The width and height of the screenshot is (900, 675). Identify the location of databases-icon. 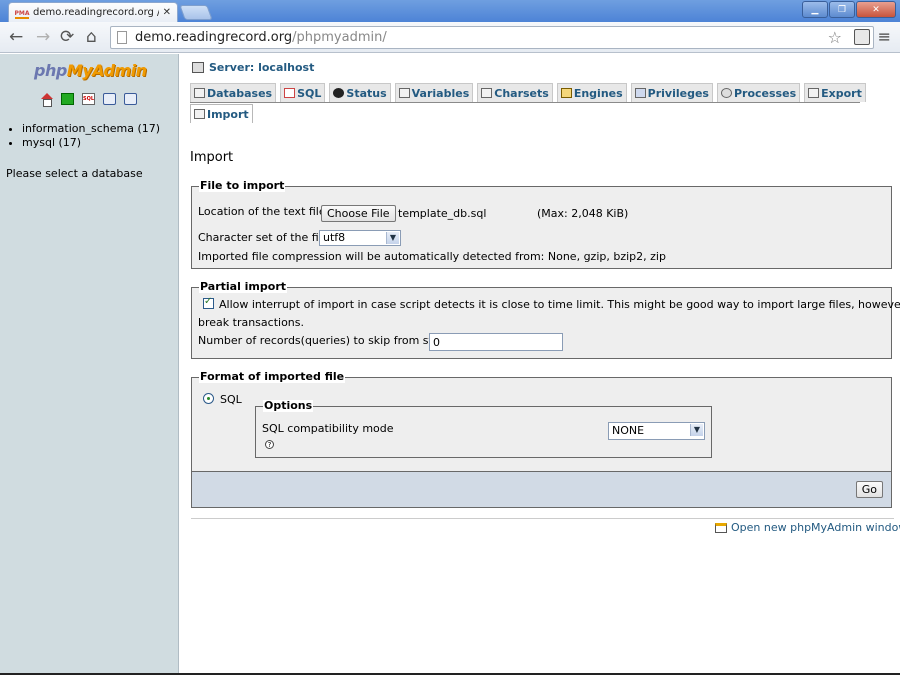
(199, 93).